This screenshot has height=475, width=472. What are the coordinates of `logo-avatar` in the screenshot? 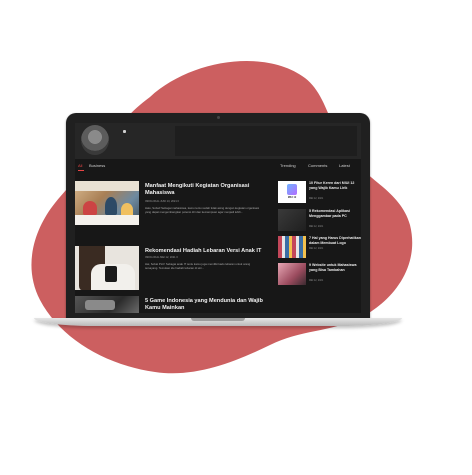 It's located at (95, 140).